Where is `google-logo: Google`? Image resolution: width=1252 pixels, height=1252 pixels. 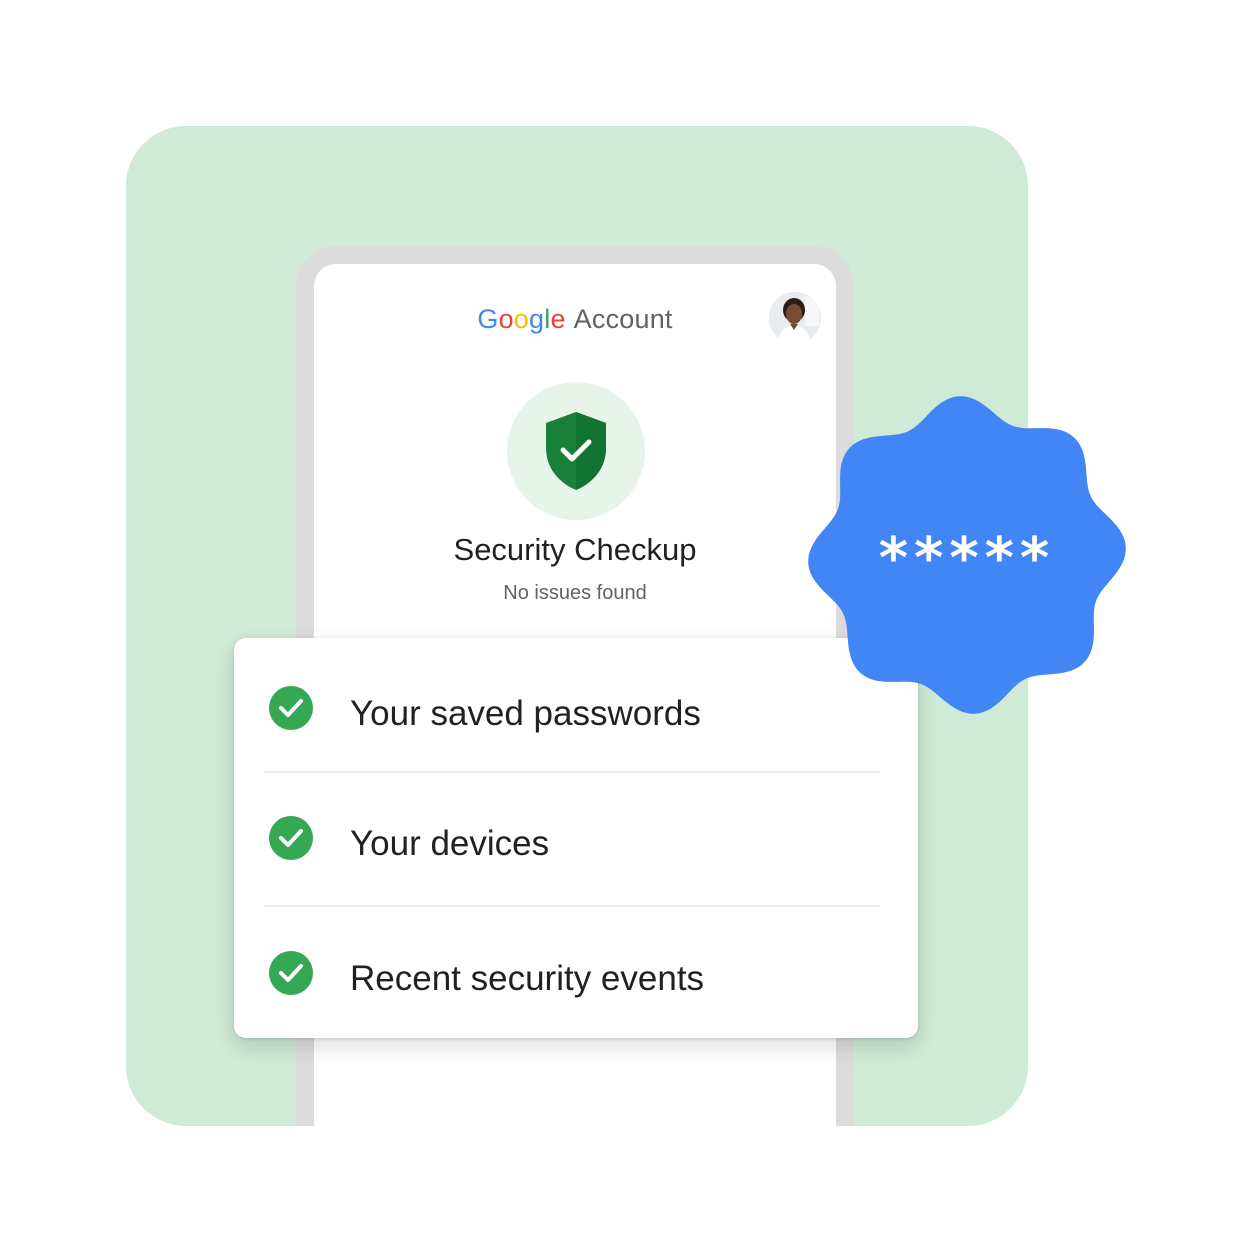 google-logo: Google is located at coordinates (521, 319).